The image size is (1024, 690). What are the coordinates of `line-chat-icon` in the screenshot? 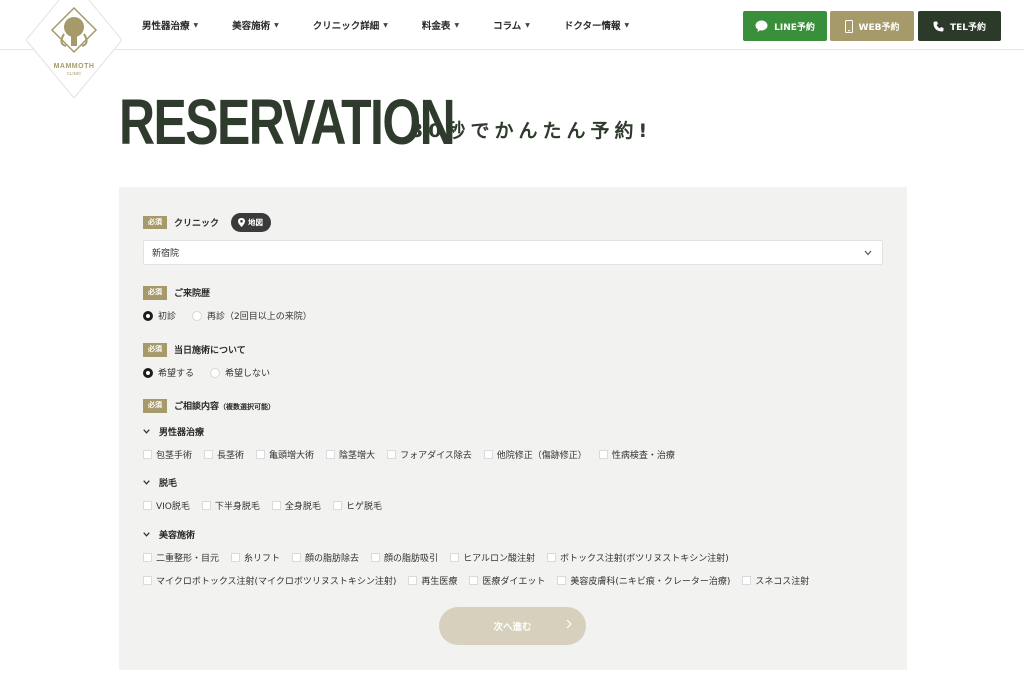 It's located at (761, 26).